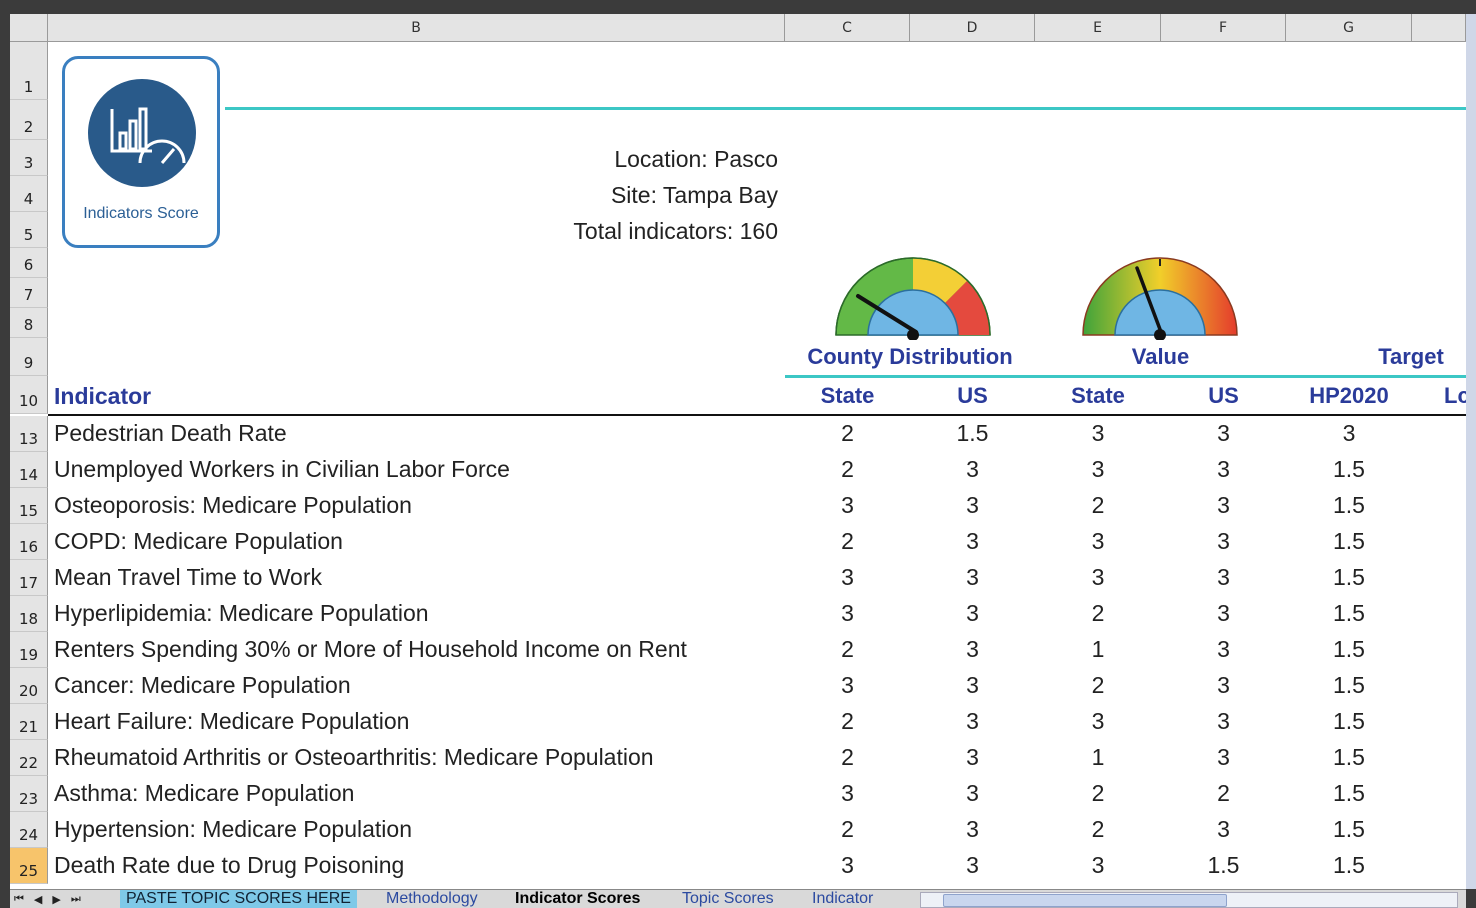 This screenshot has width=1476, height=908. What do you see at coordinates (29, 158) in the screenshot?
I see `row-header: 3` at bounding box center [29, 158].